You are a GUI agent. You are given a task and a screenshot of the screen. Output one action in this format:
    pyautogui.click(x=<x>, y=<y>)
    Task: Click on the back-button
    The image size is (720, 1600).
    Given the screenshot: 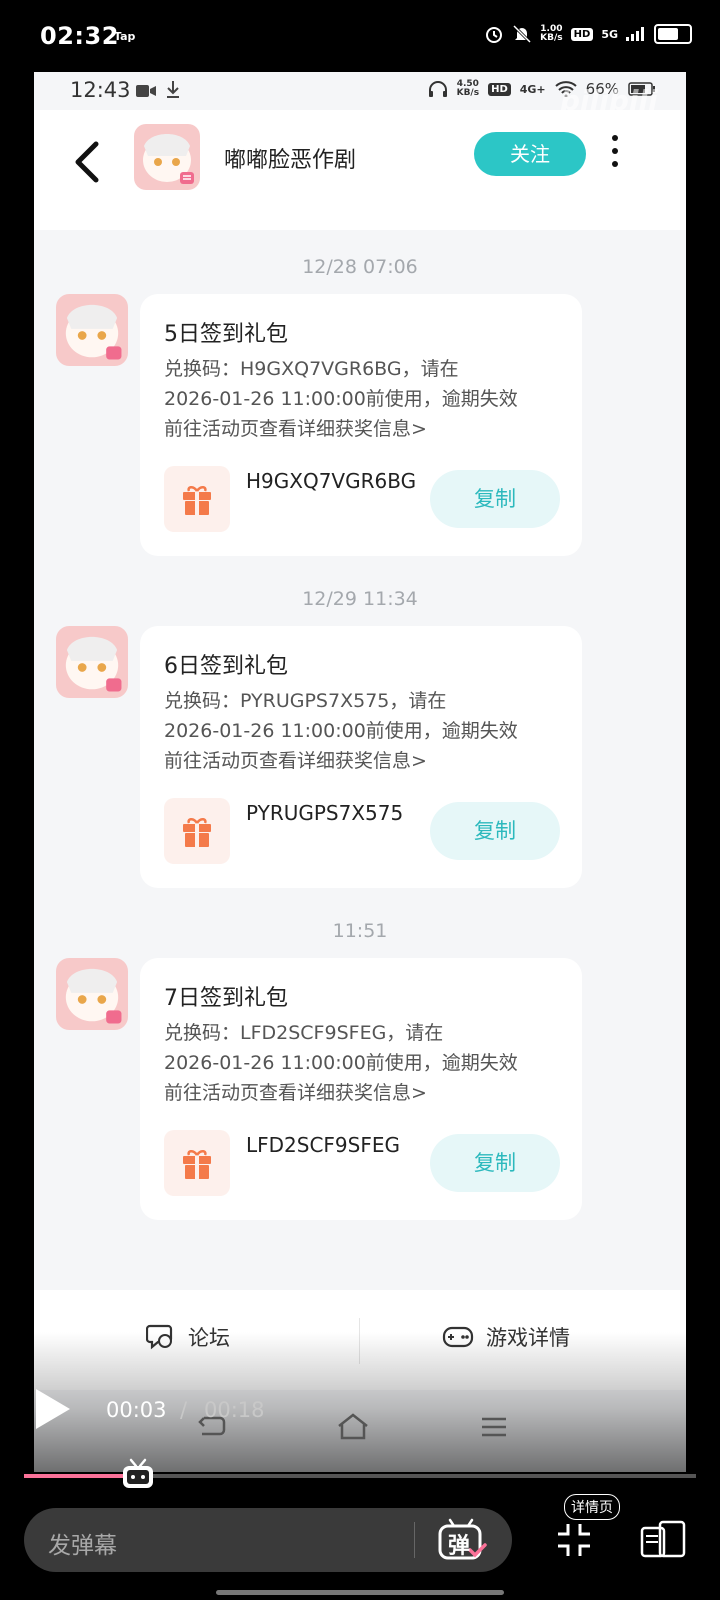 What is the action you would take?
    pyautogui.click(x=87, y=165)
    